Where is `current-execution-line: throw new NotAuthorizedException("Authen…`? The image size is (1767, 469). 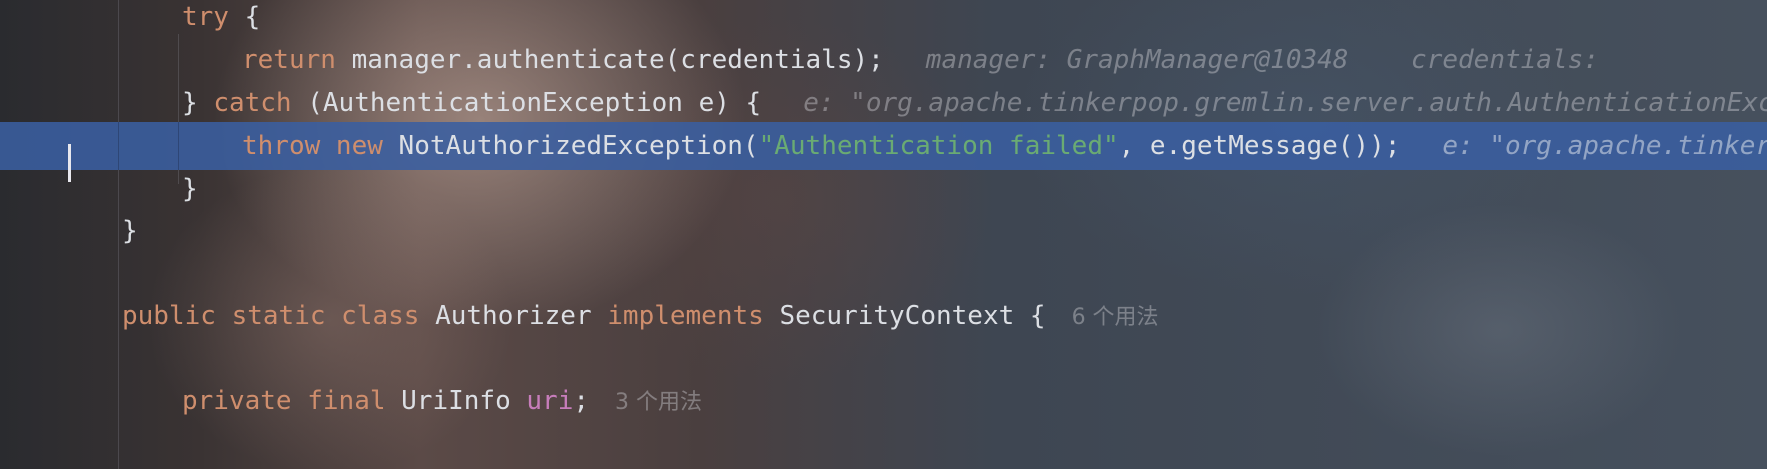 current-execution-line: throw new NotAuthorizedException("Authen… is located at coordinates (883, 146).